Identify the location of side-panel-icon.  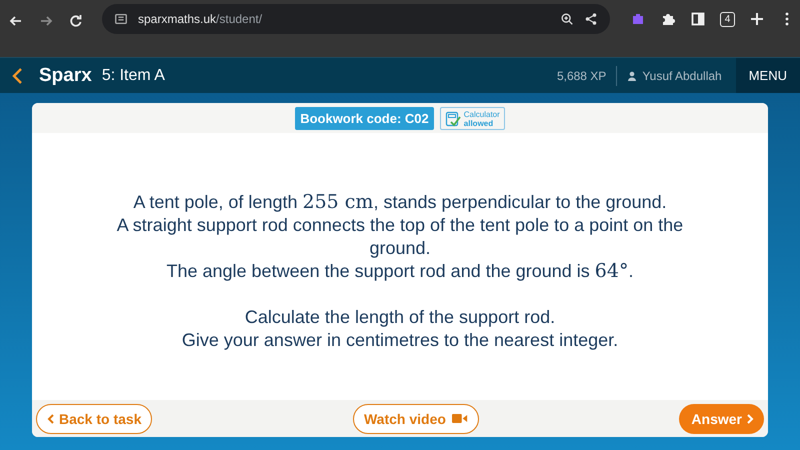
(698, 19).